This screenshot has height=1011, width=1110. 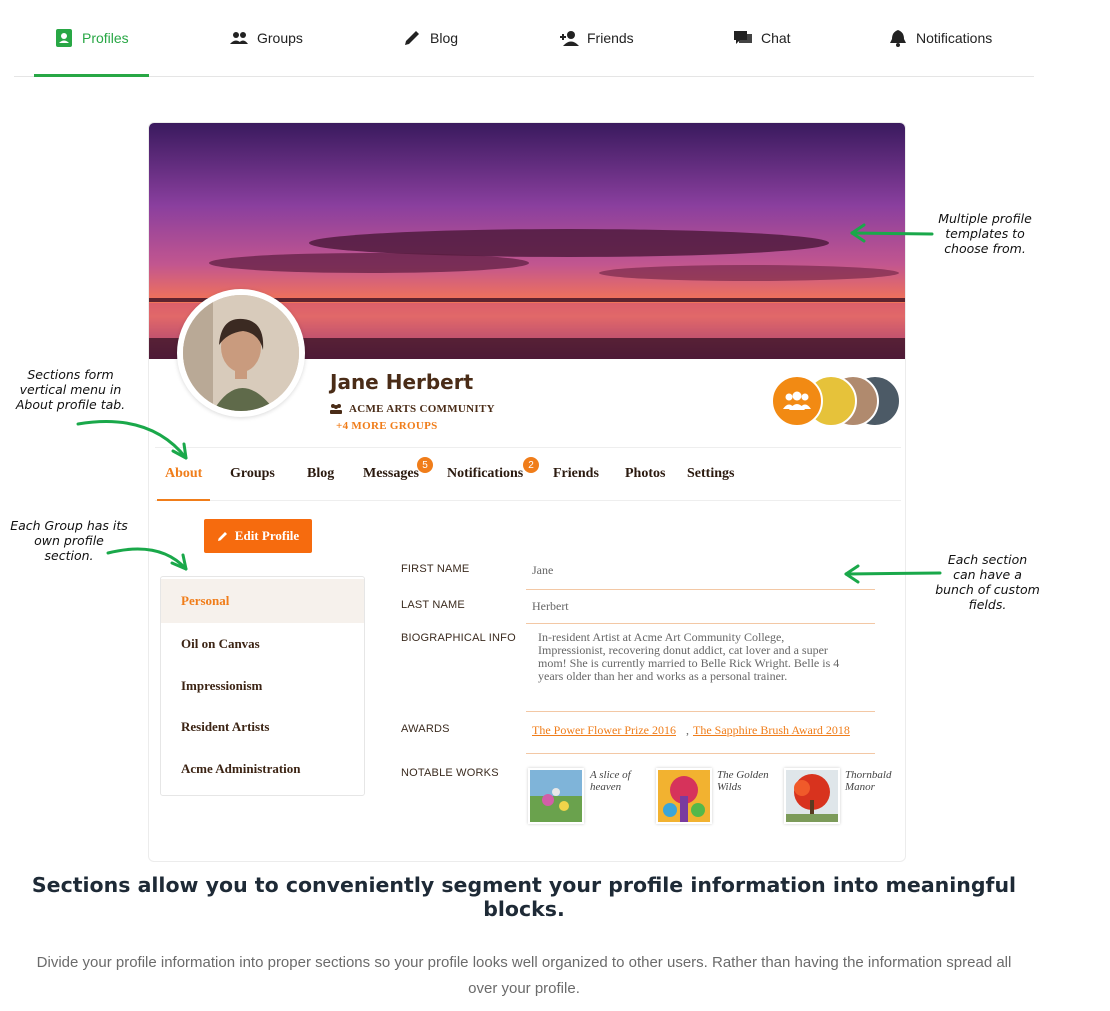 I want to click on work-caption: Thornbald Manor, so click(x=868, y=781).